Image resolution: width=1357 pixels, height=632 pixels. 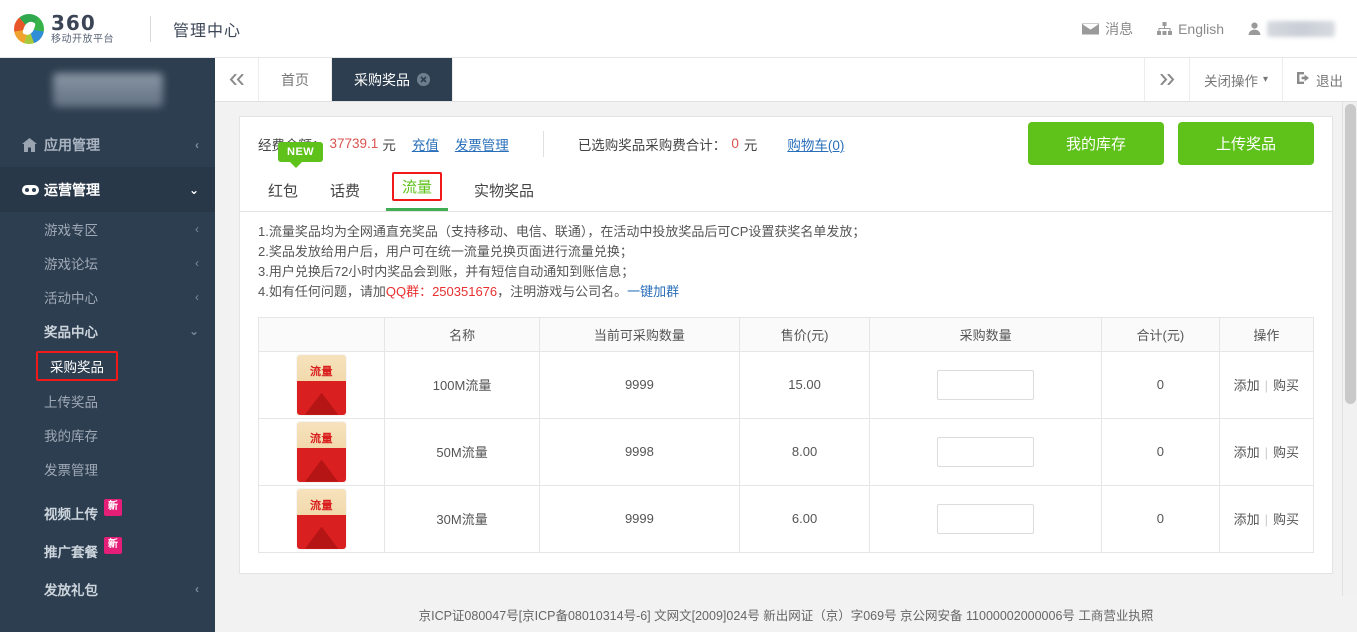 I want to click on sidebar-user-blurred, so click(x=107, y=90).